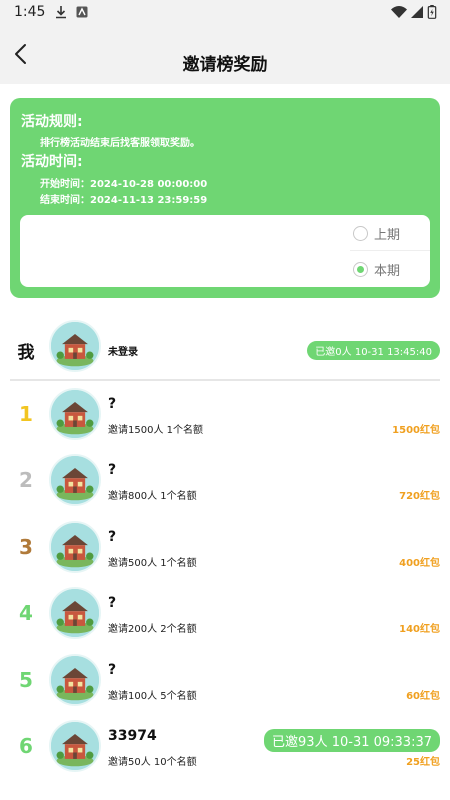  Describe the element at coordinates (352, 740) in the screenshot. I see `invite-status-badge: 已邀93人 10-31 09:33:37` at that location.